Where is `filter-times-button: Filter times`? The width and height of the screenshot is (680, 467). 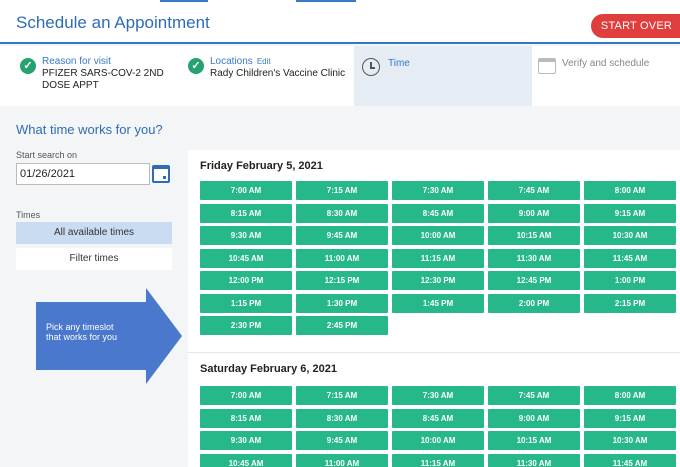 filter-times-button: Filter times is located at coordinates (94, 259).